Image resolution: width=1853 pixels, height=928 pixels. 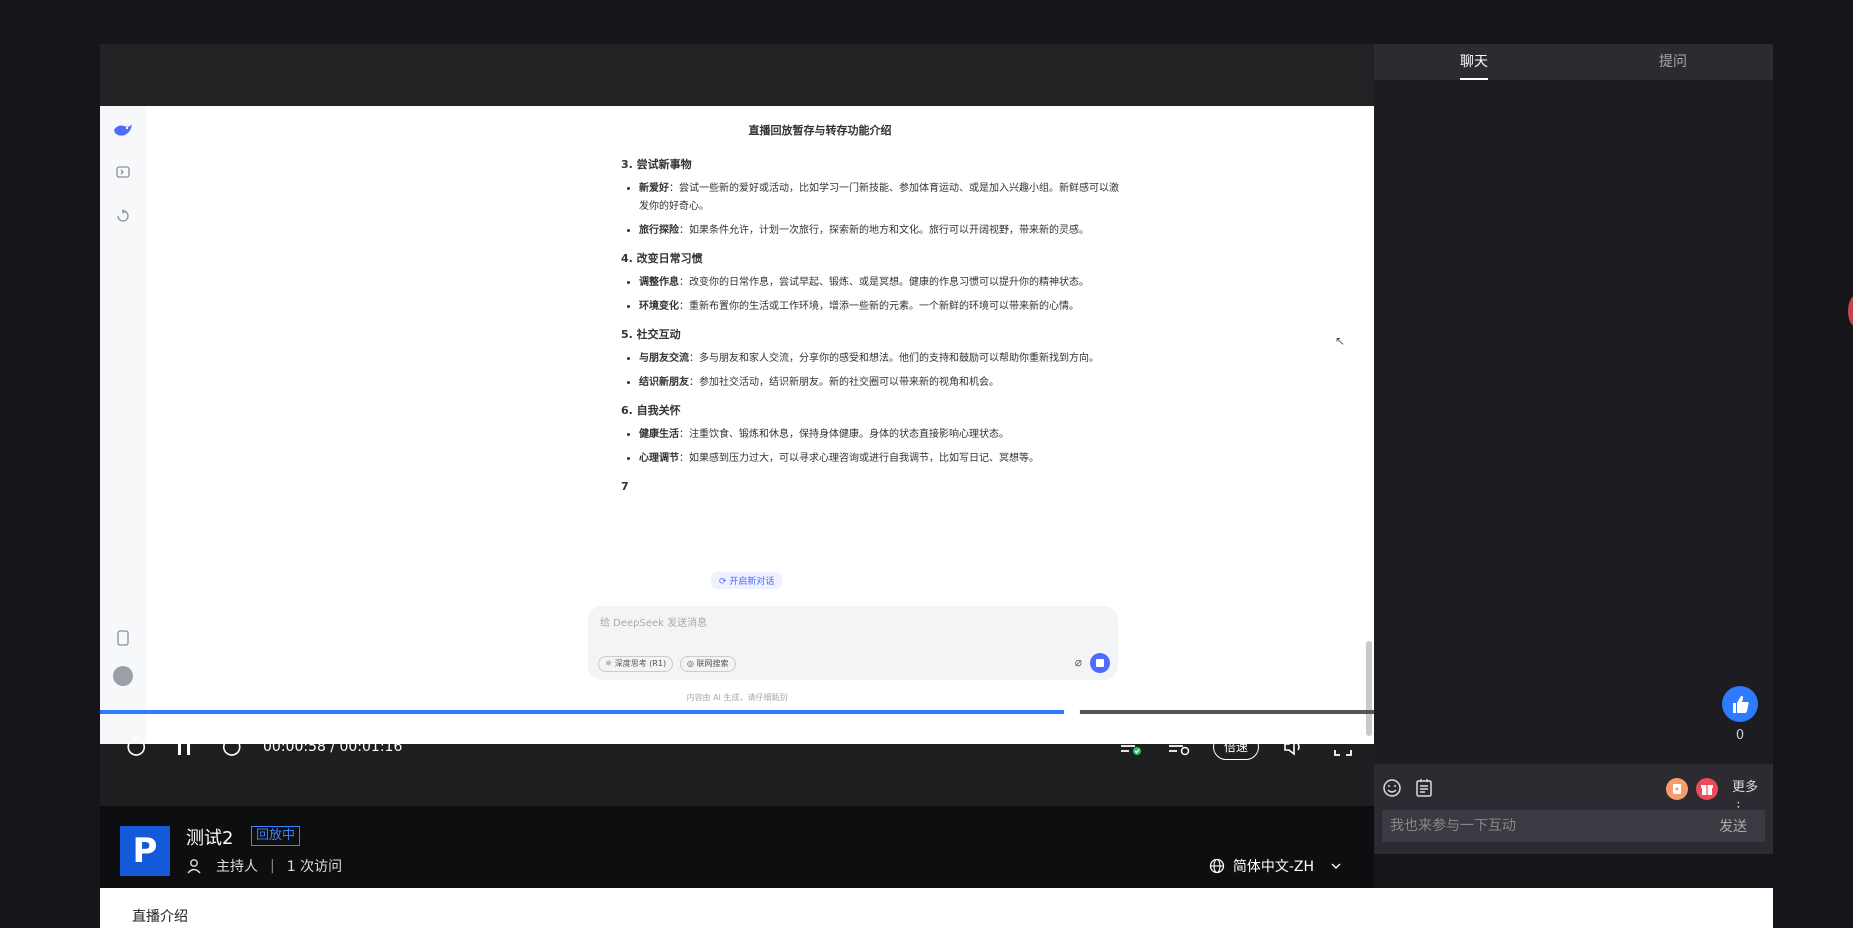 What do you see at coordinates (880, 435) in the screenshot?
I see `list-item: 健康生活：注重饮食、锻炼和休息，保持身体健康。身体的状态直接影响心理状态。` at bounding box center [880, 435].